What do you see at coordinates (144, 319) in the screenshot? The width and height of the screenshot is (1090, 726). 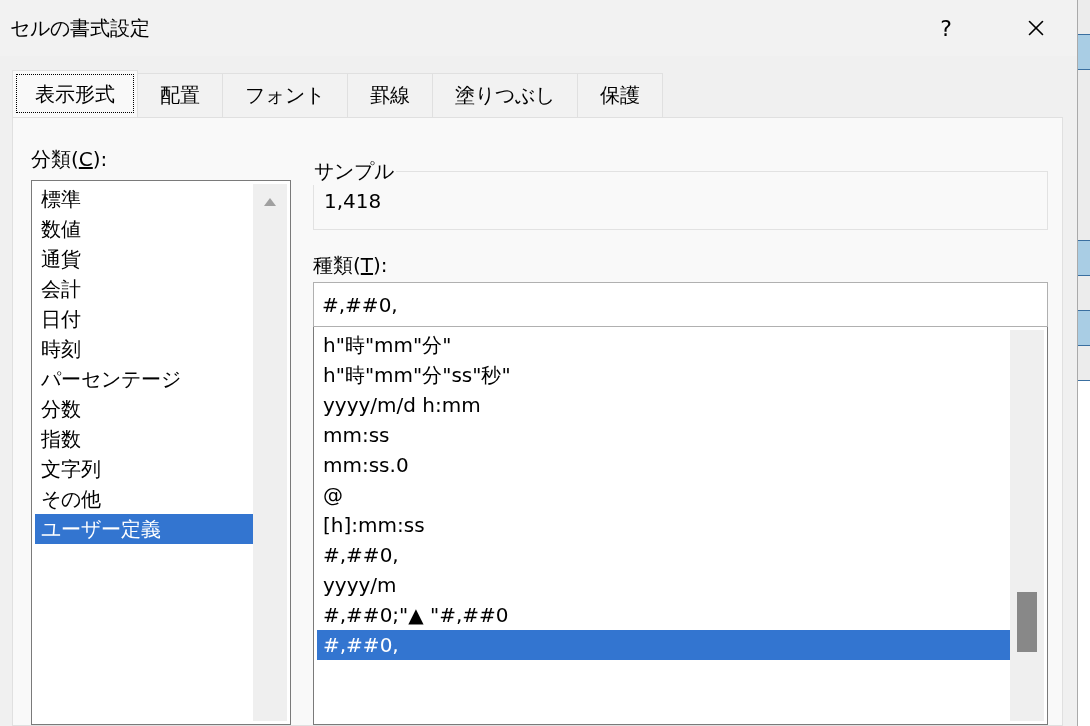 I see `category-item: 日付` at bounding box center [144, 319].